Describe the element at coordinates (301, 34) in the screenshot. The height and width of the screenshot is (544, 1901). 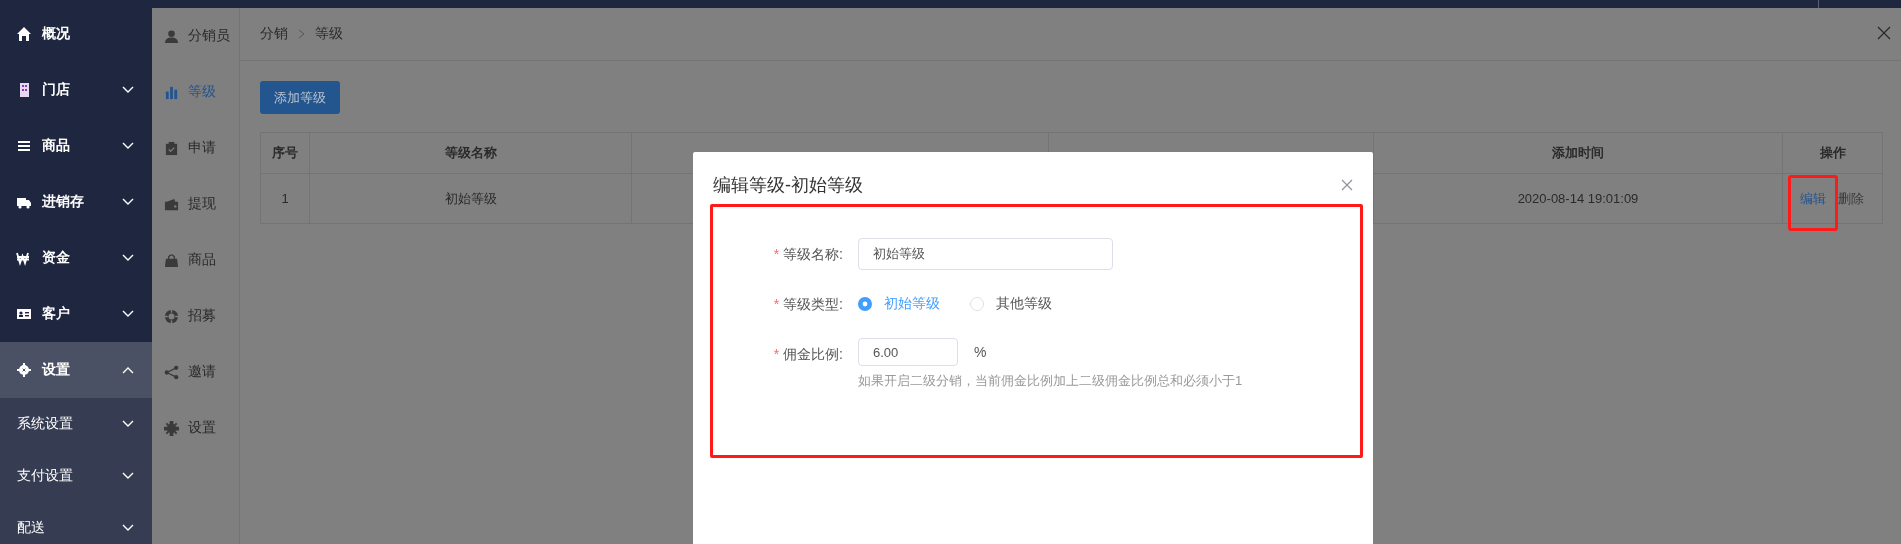
I see `chevron-right-icon` at that location.